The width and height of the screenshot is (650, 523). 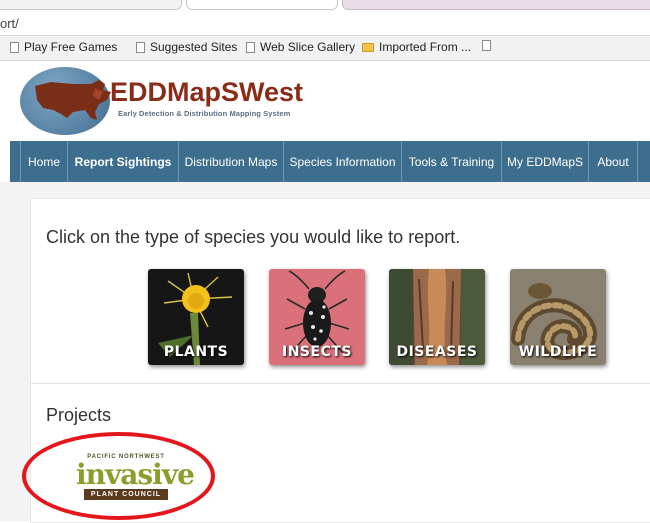 I want to click on bookmark-play-free-games: Play Free Games, so click(x=63, y=47).